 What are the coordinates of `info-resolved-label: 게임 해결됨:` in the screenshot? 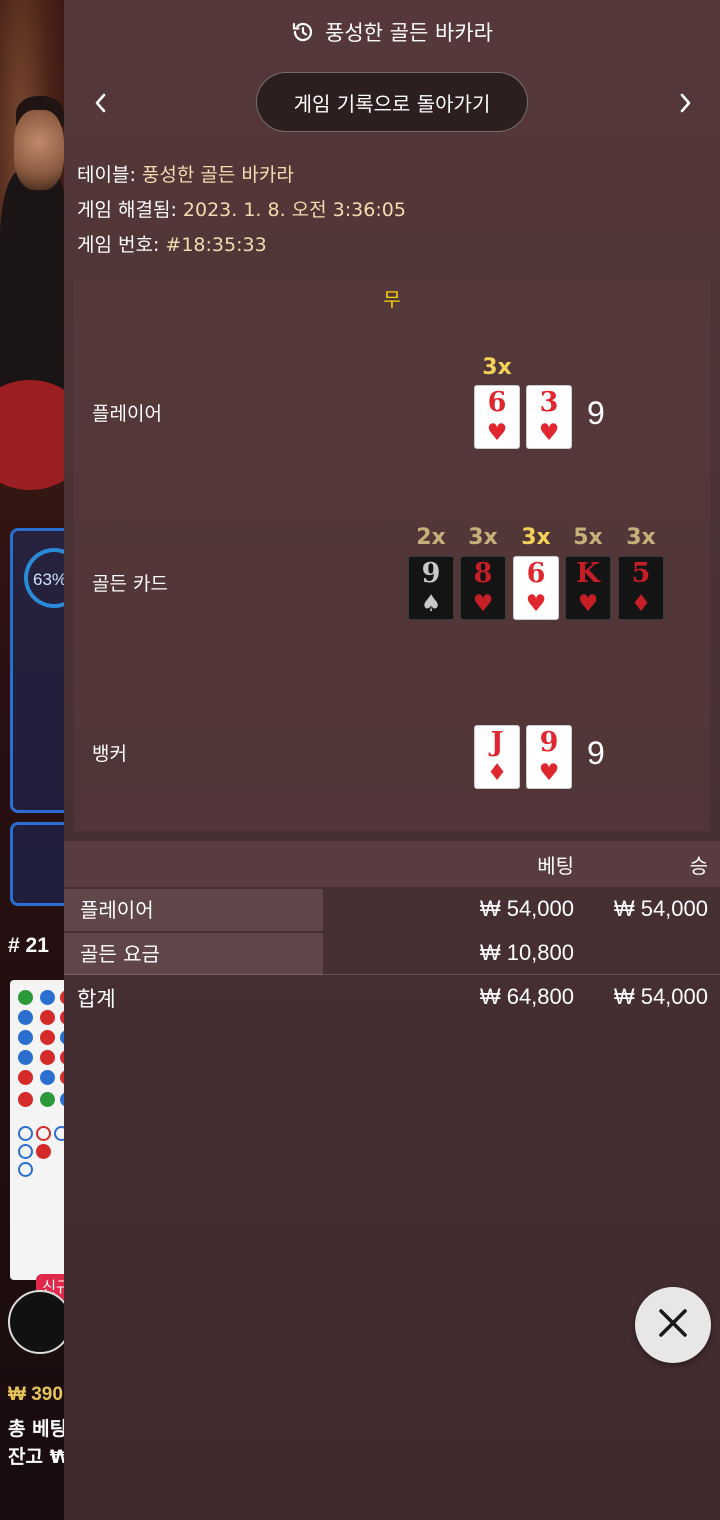 It's located at (127, 210).